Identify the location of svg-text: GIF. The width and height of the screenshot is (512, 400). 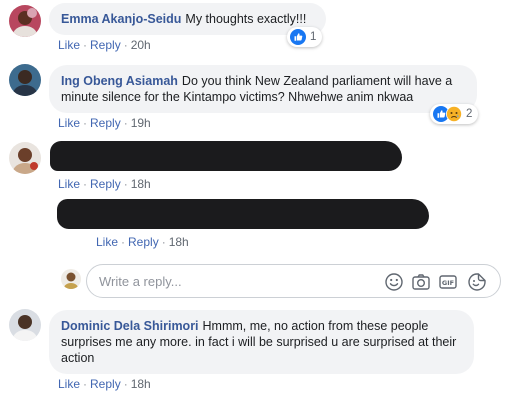
(448, 283).